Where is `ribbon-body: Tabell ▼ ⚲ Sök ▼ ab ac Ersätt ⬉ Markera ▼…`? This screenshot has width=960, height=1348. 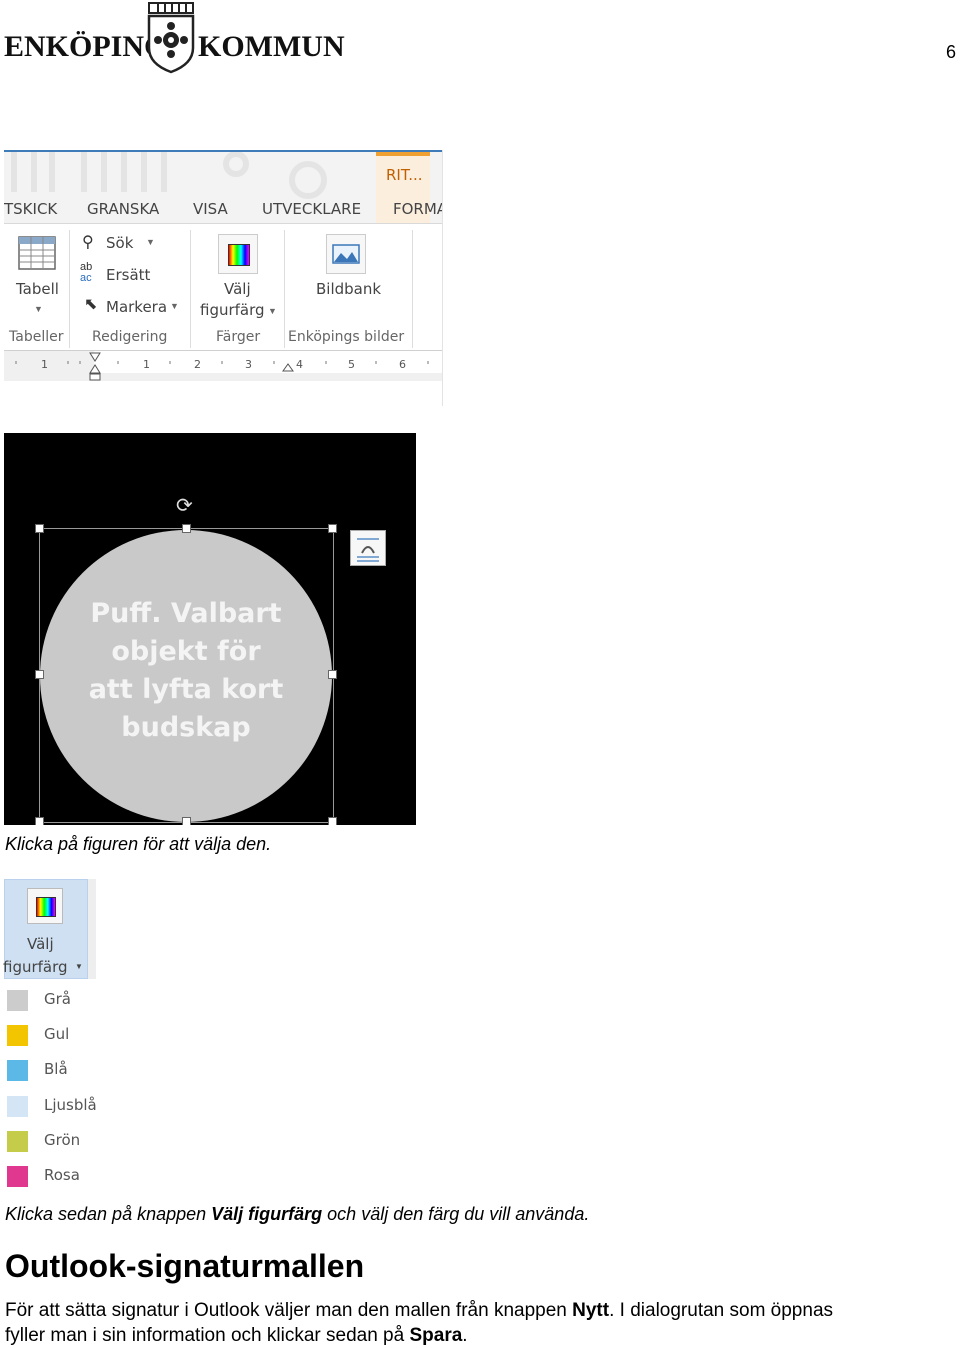
ribbon-body: Tabell ▼ ⚲ Sök ▼ ab ac Ersätt ⬉ Markera ▼… is located at coordinates (223, 285).